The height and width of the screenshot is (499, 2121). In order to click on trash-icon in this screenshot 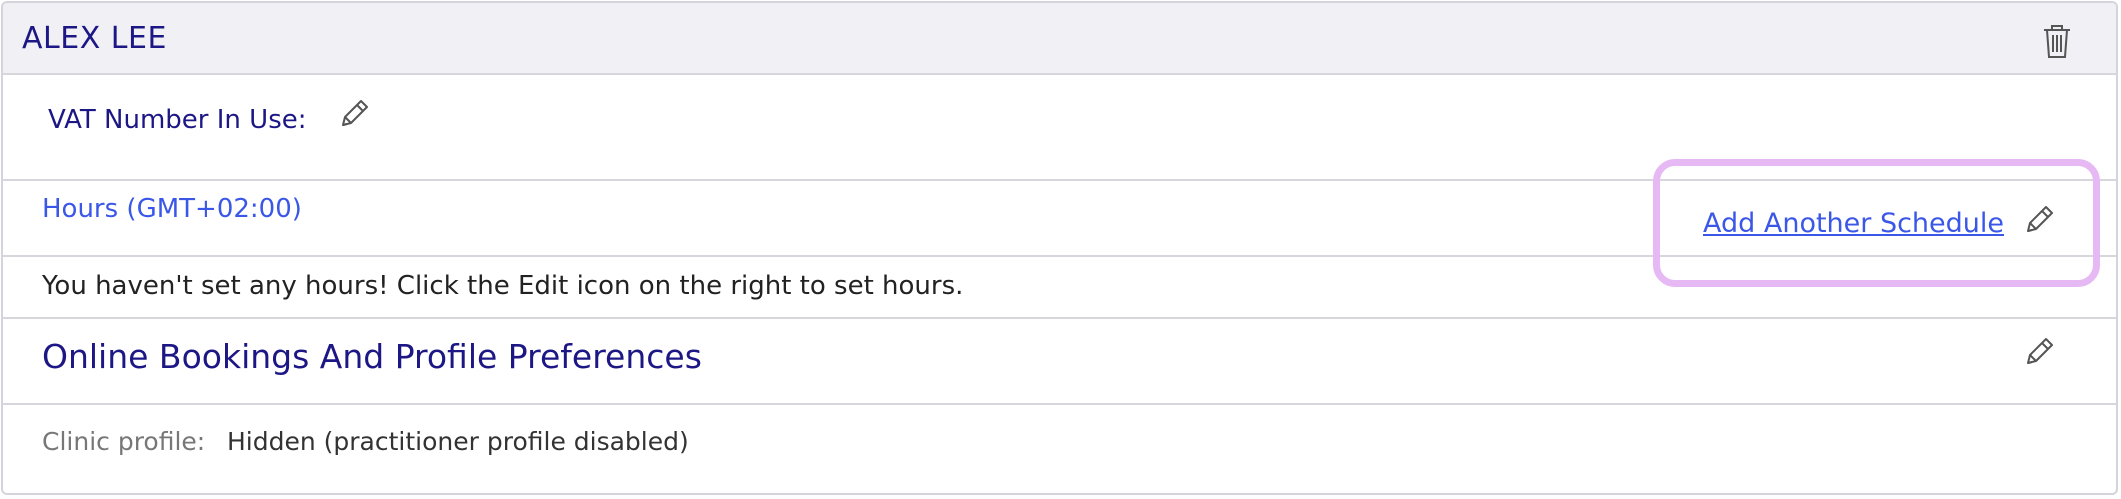, I will do `click(2057, 41)`.